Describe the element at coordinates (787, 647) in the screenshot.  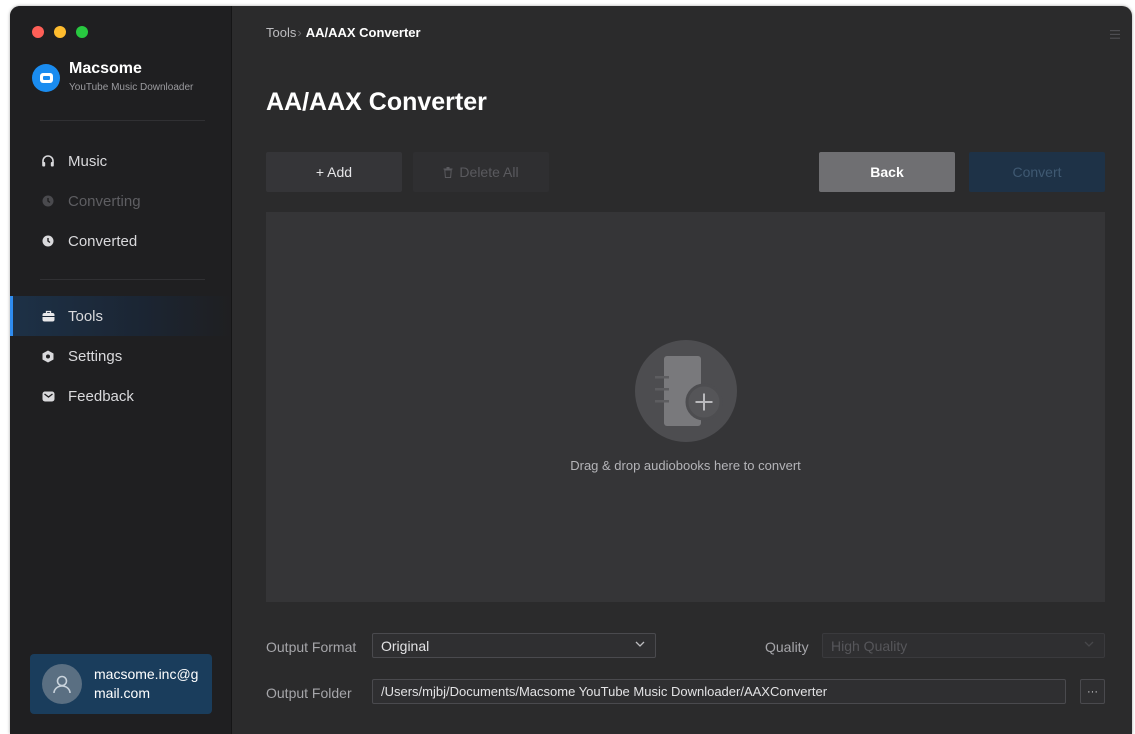
I see `quality-label: Quality` at that location.